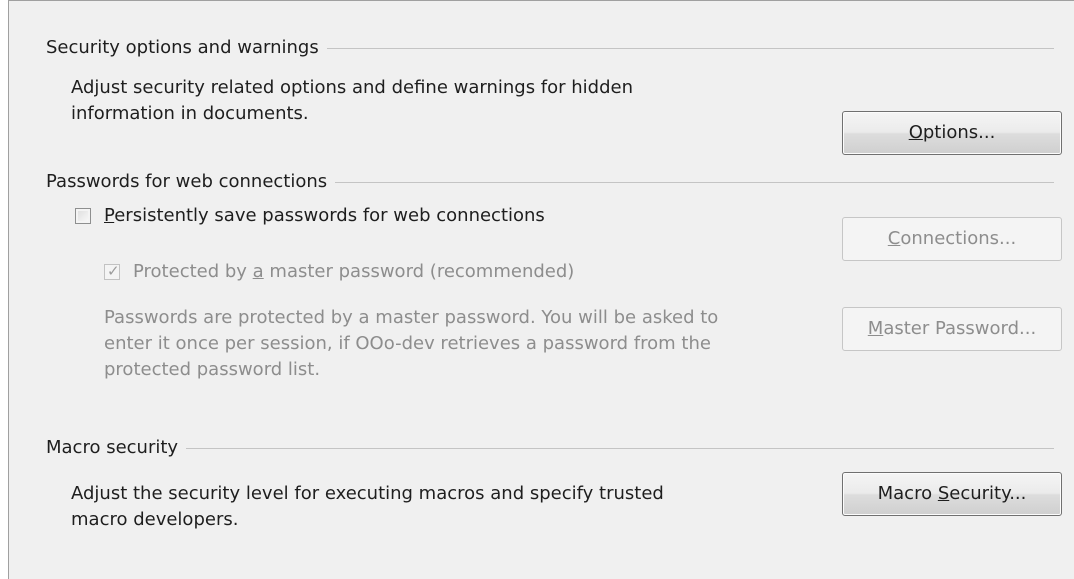 The image size is (1074, 579). I want to click on section-title-passwords: Passwords for web connections, so click(191, 182).